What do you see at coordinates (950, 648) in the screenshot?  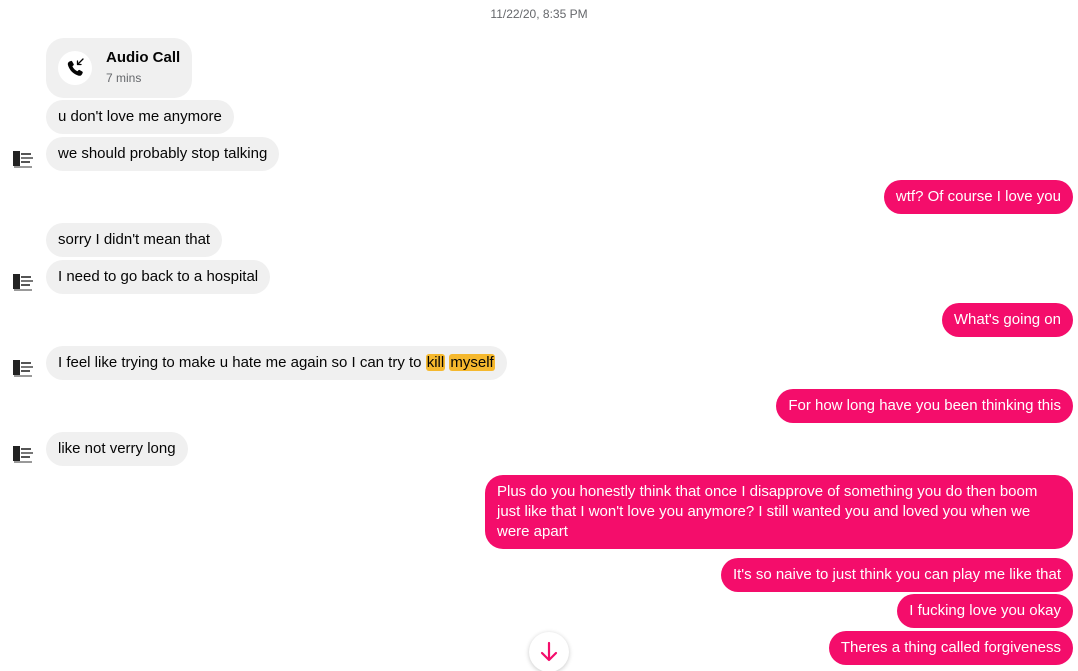 I see `outgoing-message: Theres a thing called forgiveness` at bounding box center [950, 648].